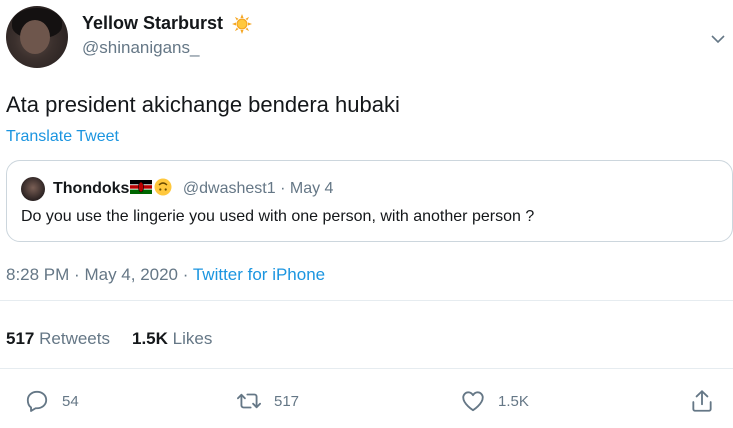  What do you see at coordinates (70, 401) in the screenshot?
I see `reply-count: 54` at bounding box center [70, 401].